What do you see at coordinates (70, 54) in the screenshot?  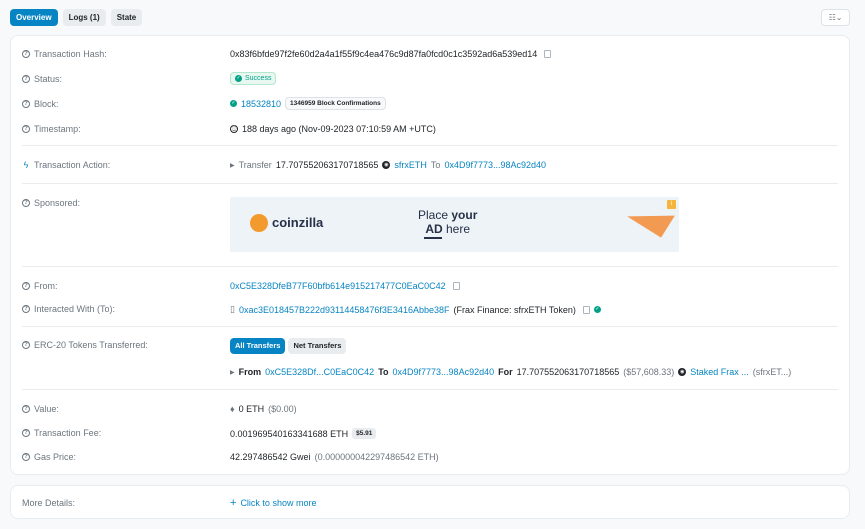 I see `label-transaction-hash: Transaction Hash:` at bounding box center [70, 54].